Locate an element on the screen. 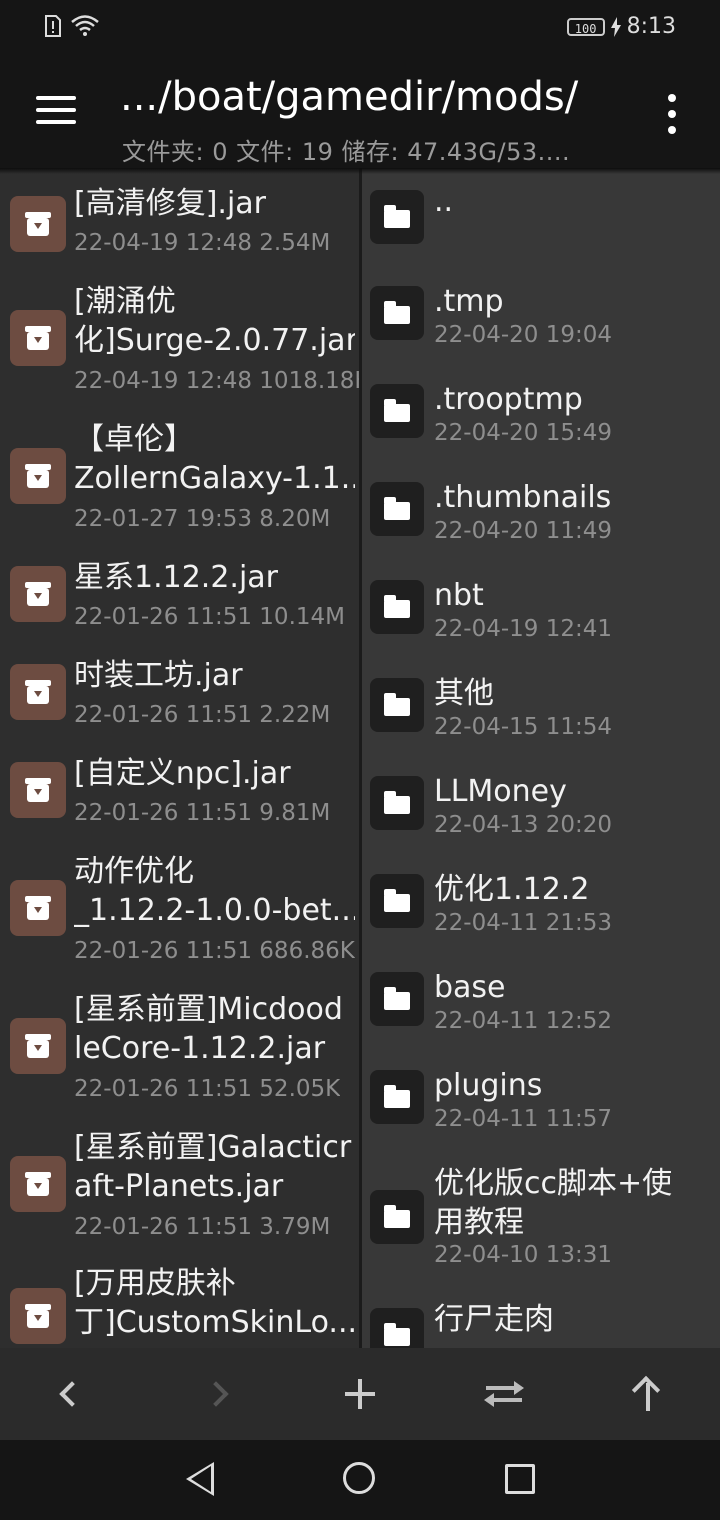  item-name: 时装工坊.jar is located at coordinates (158, 675).